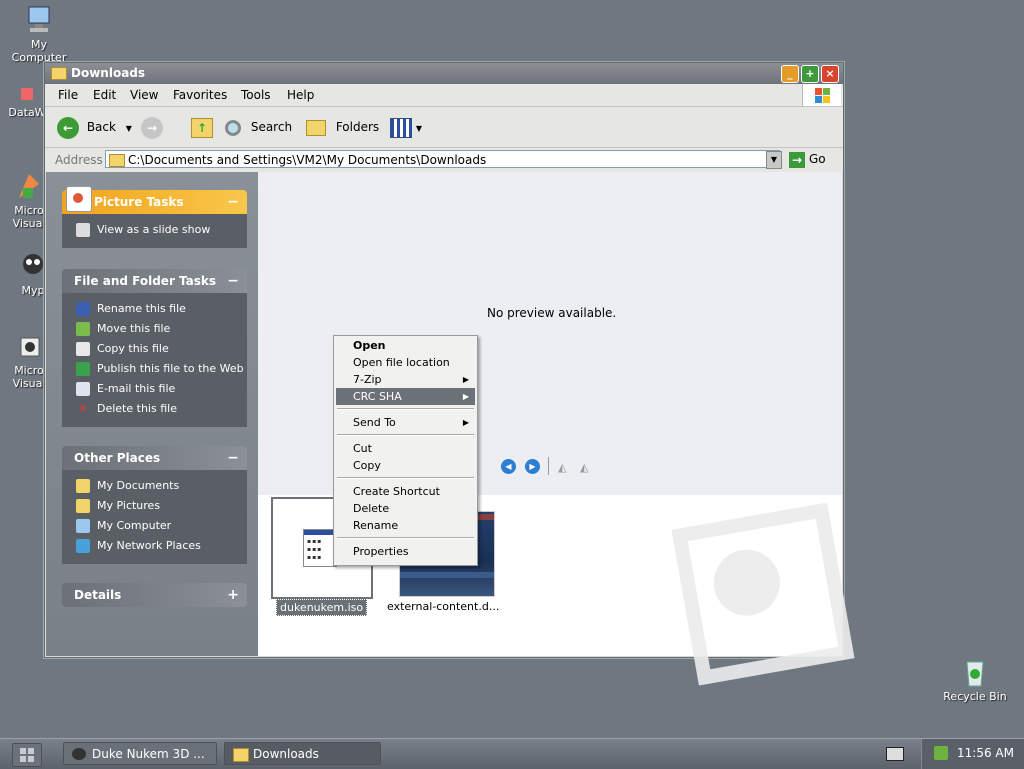  What do you see at coordinates (154, 217) in the screenshot?
I see `picture-tasks-panel: Picture Tasks − View as a slide show` at bounding box center [154, 217].